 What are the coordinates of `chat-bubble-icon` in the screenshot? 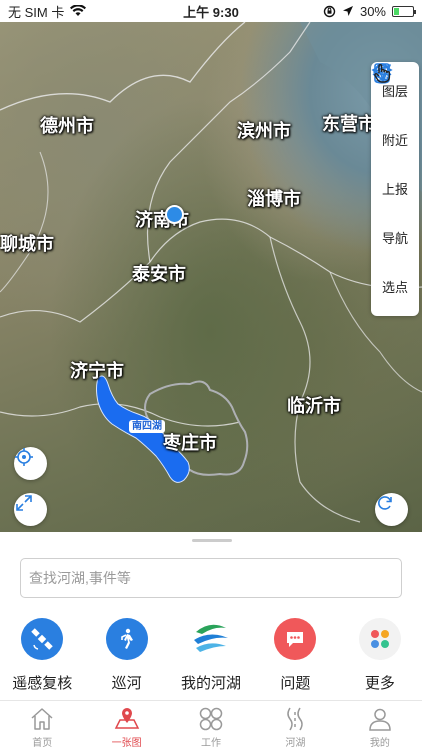 It's located at (295, 639).